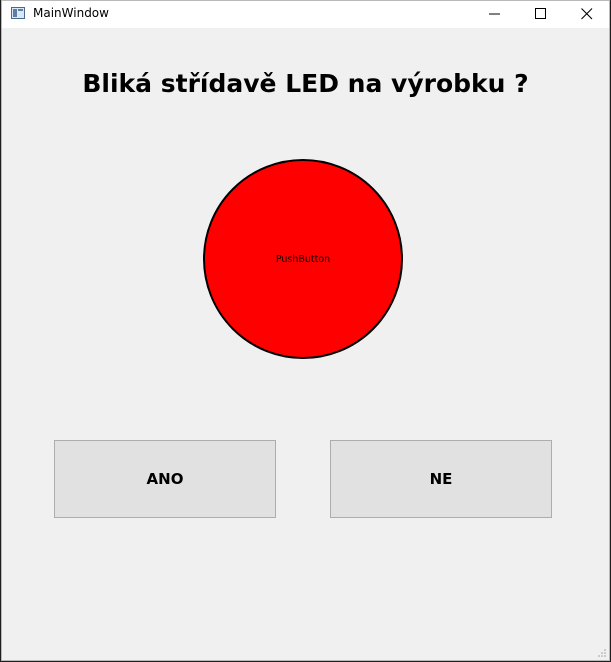 This screenshot has height=662, width=611. Describe the element at coordinates (71, 13) in the screenshot. I see `window-title: MainWindow` at that location.